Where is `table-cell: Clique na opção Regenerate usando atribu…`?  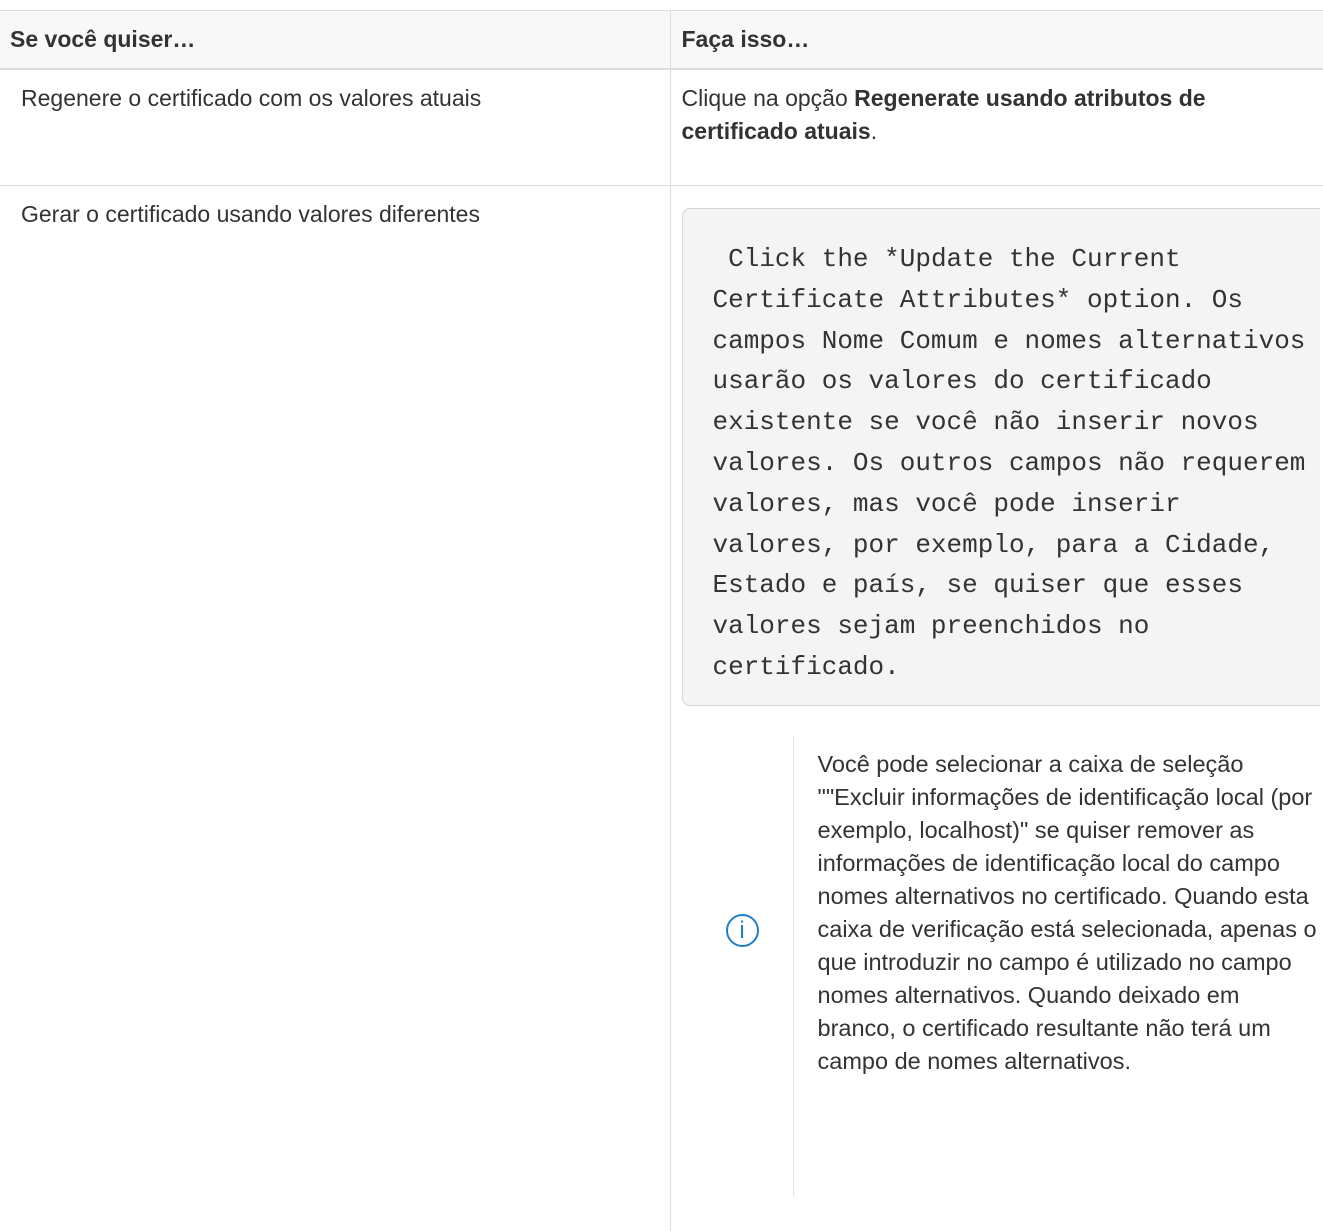
table-cell: Clique na opção Regenerate usando atribu… is located at coordinates (996, 127).